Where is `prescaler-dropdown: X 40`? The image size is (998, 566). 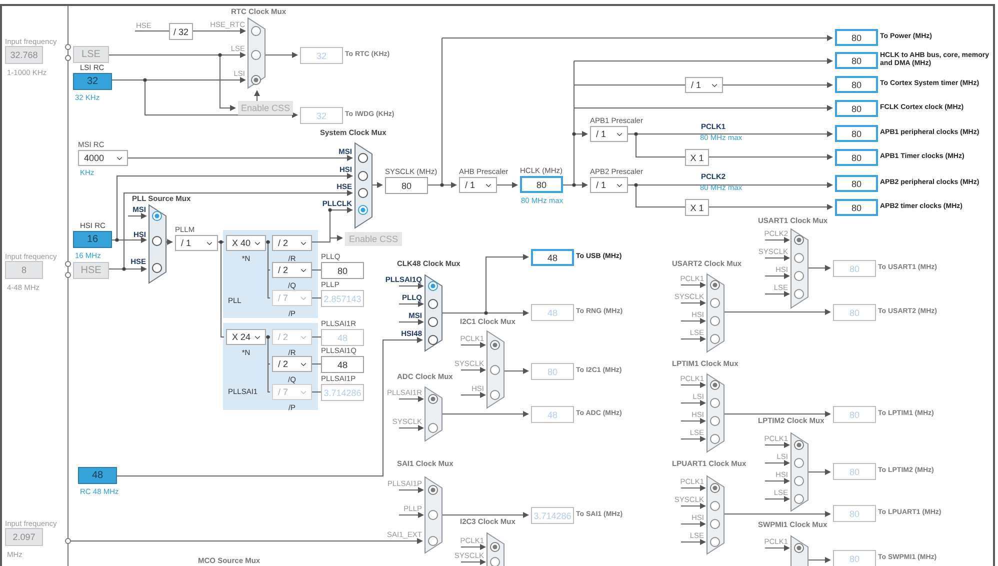 prescaler-dropdown: X 40 is located at coordinates (246, 243).